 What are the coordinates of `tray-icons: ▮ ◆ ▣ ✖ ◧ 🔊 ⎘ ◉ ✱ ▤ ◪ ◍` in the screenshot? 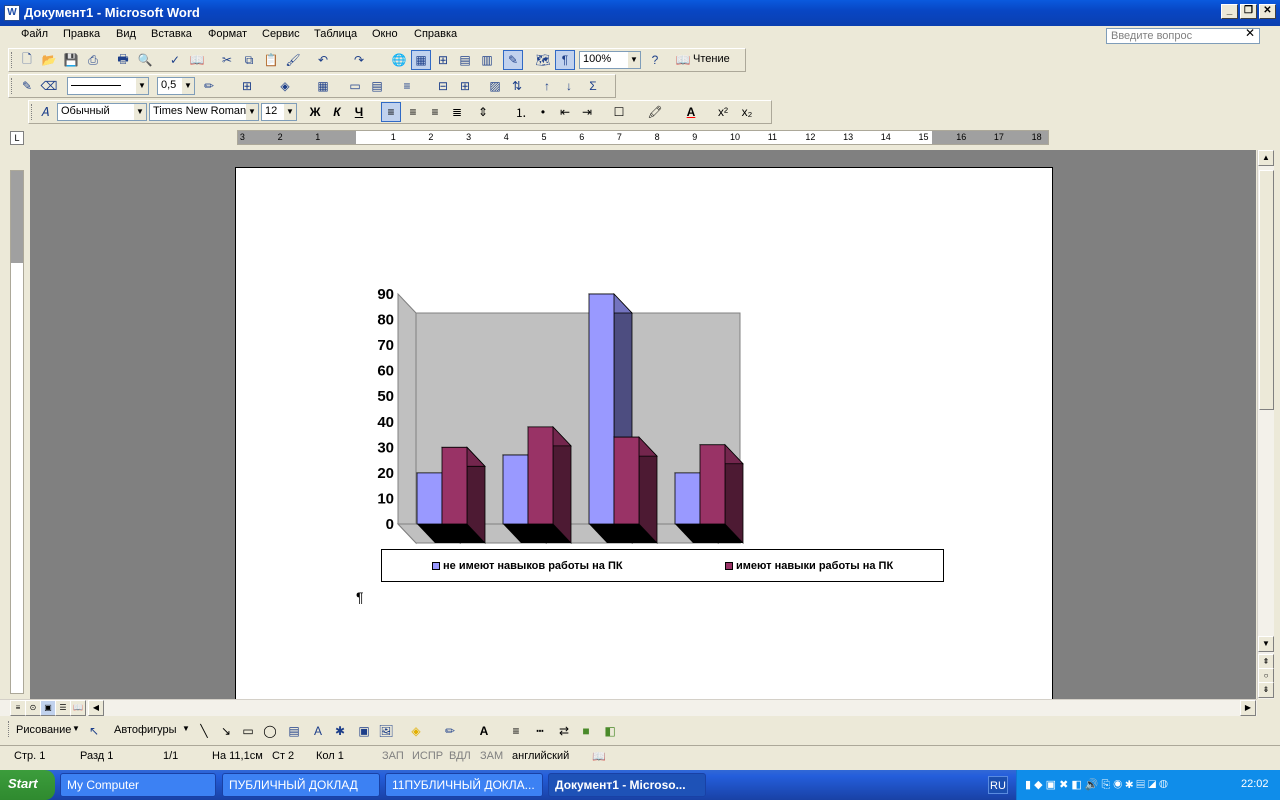 It's located at (1096, 785).